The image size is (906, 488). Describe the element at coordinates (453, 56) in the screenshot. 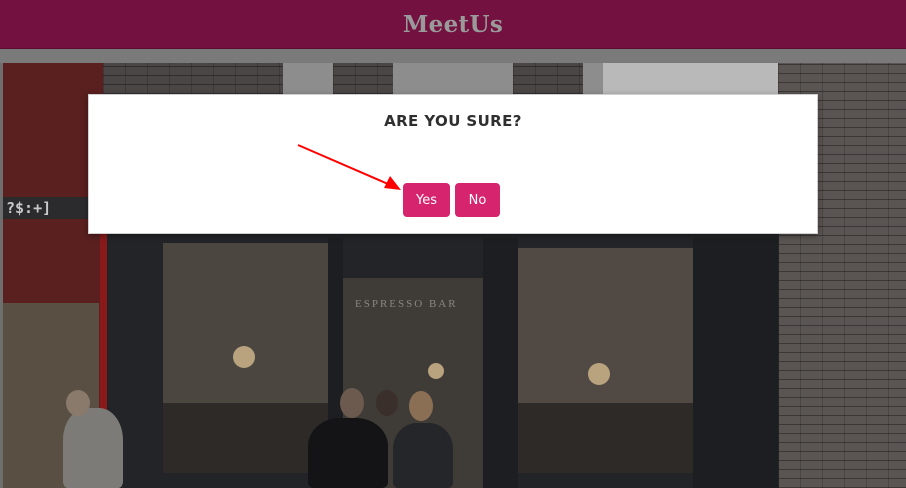

I see `header-divider` at that location.